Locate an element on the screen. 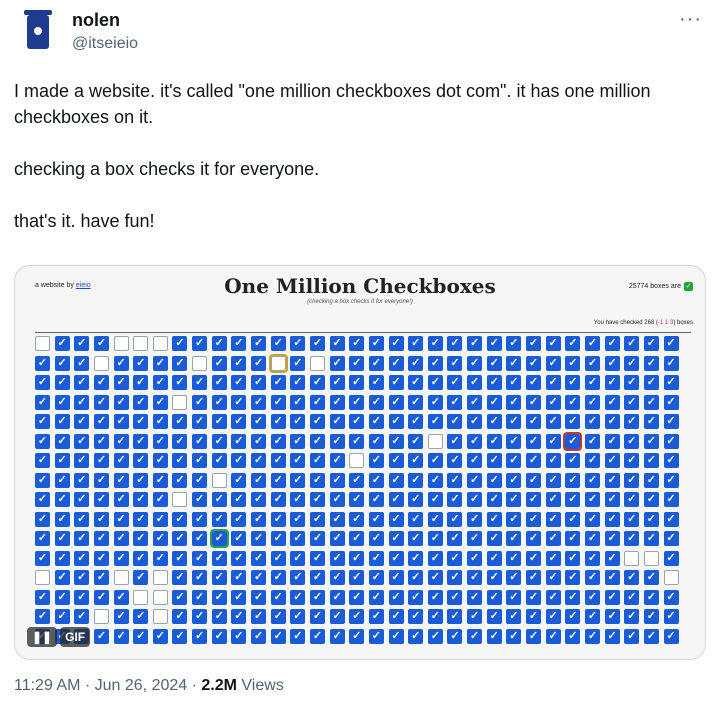  pause-icon: ❚❚ is located at coordinates (42, 637).